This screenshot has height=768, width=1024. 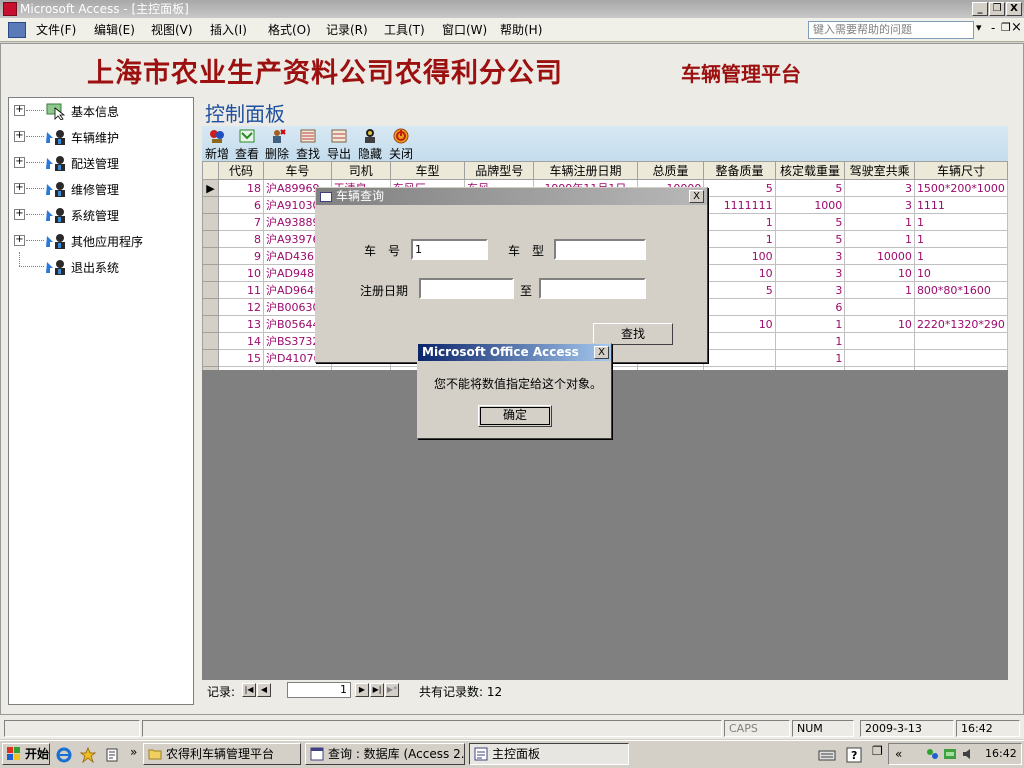 I want to click on tree-item-delivery-management: + 配送管理, so click(x=99, y=163).